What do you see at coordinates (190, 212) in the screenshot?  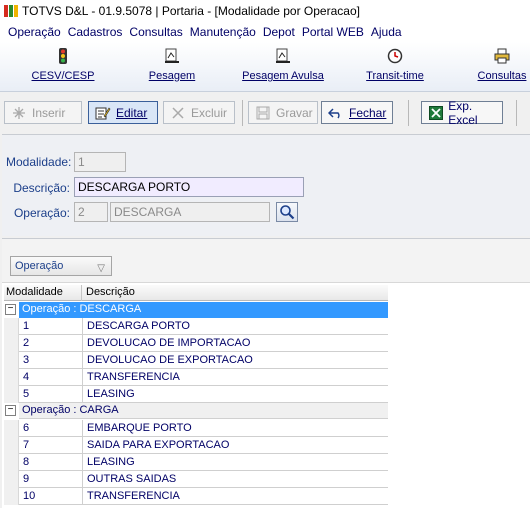 I see `operacao-description-field: DESCARGA` at bounding box center [190, 212].